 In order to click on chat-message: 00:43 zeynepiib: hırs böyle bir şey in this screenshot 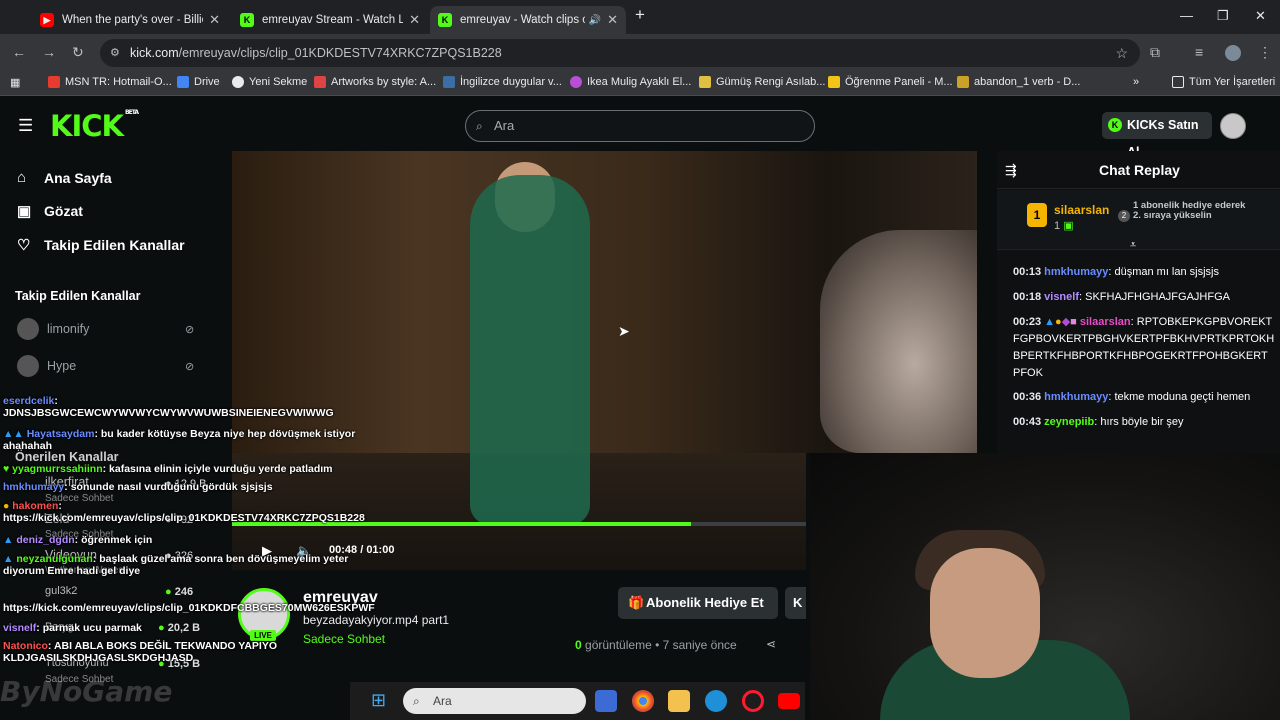, I will do `click(1098, 422)`.